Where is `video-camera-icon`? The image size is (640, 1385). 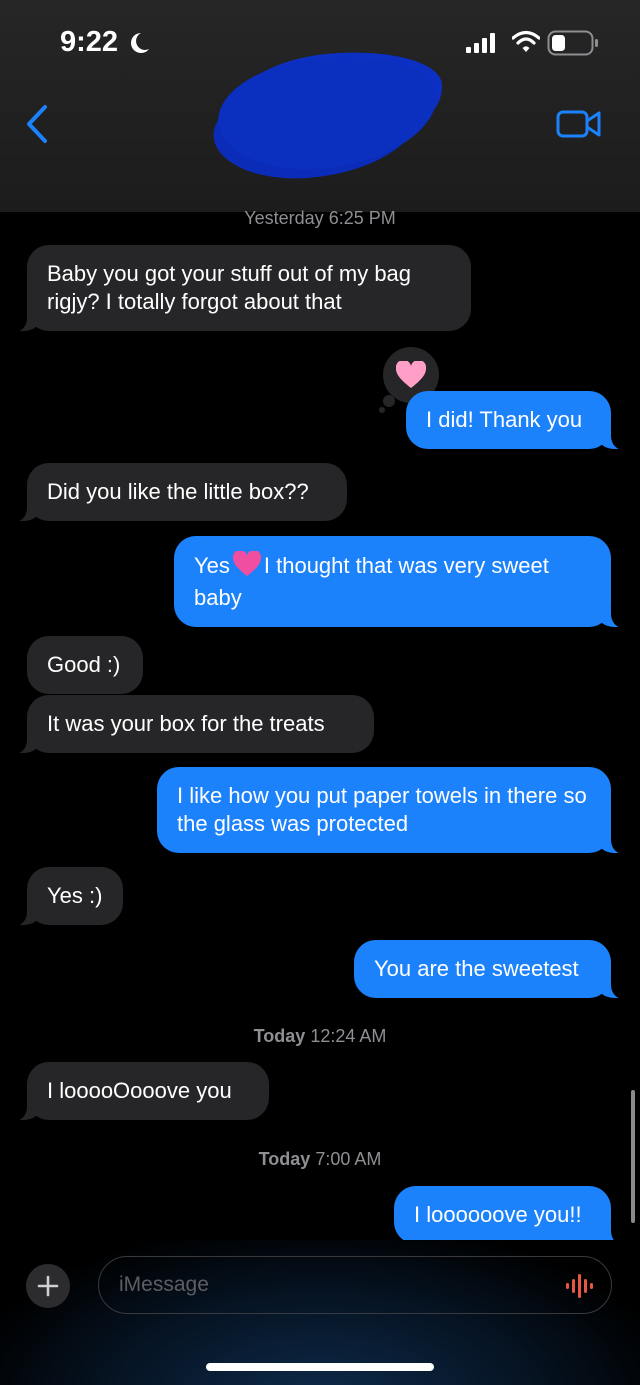 video-camera-icon is located at coordinates (579, 126).